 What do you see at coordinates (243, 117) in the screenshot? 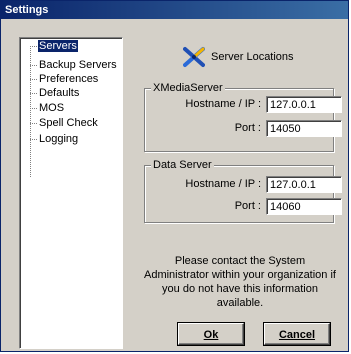
I see `xmedia-server-group: XMediaServer Hostname / IP : Port :` at bounding box center [243, 117].